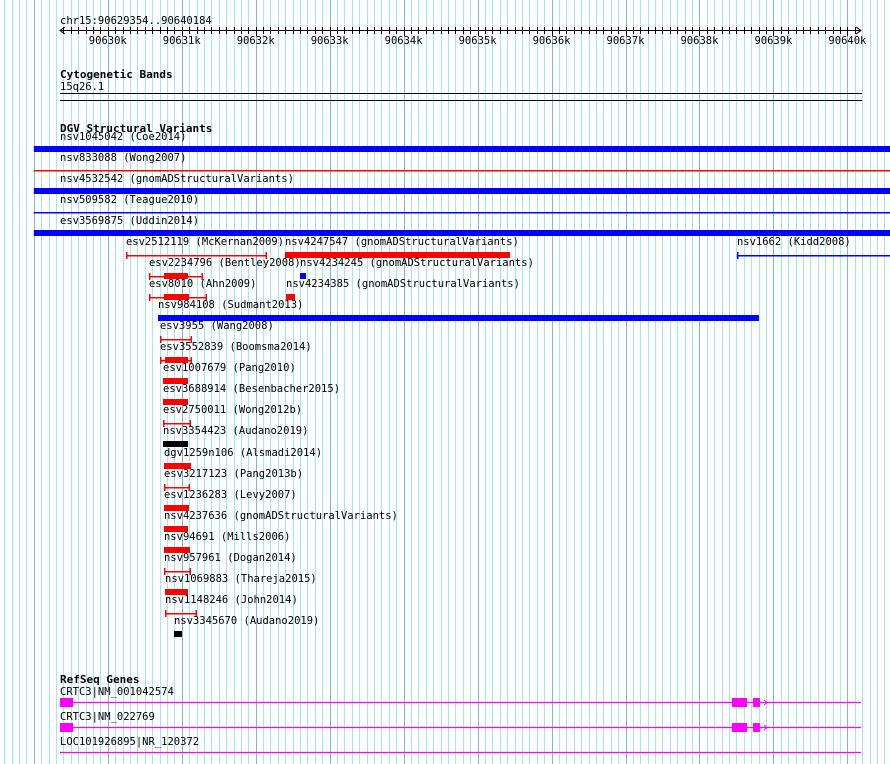 This screenshot has height=764, width=890. I want to click on structural-variant-feature: nsv3345670 (Audano2019), so click(246, 626).